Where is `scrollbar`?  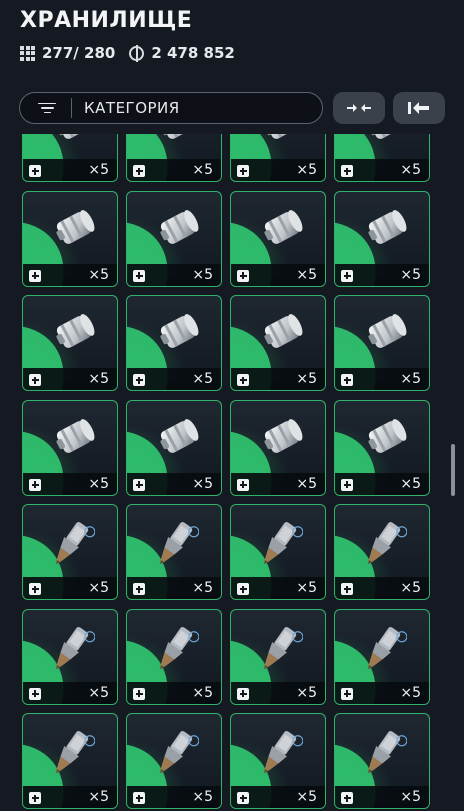
scrollbar is located at coordinates (453, 470).